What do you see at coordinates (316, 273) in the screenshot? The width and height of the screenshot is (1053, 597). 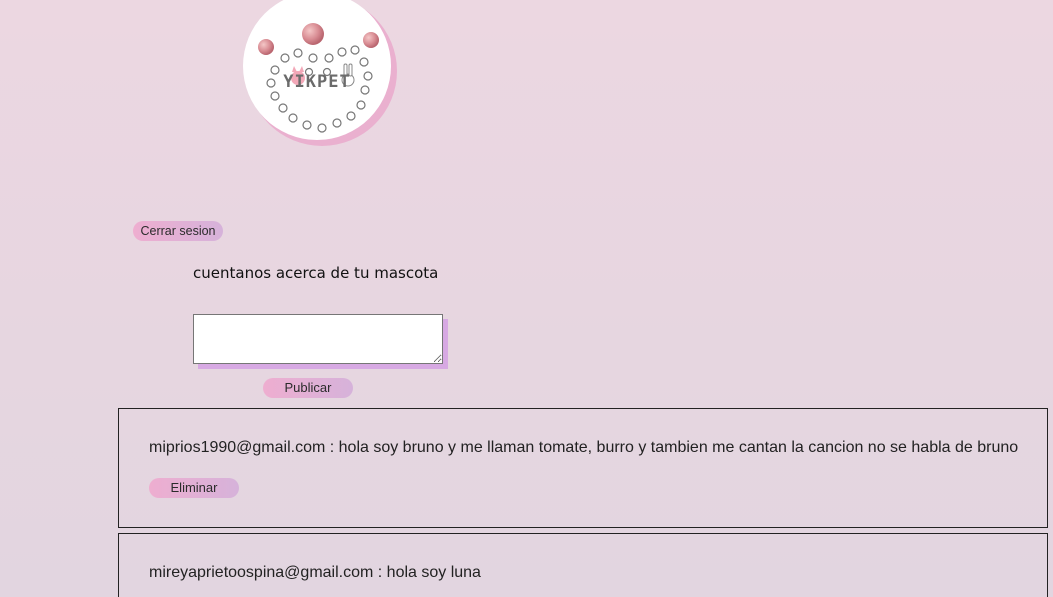 I see `composer-prompt: cuentanos acerca de tu mascota` at bounding box center [316, 273].